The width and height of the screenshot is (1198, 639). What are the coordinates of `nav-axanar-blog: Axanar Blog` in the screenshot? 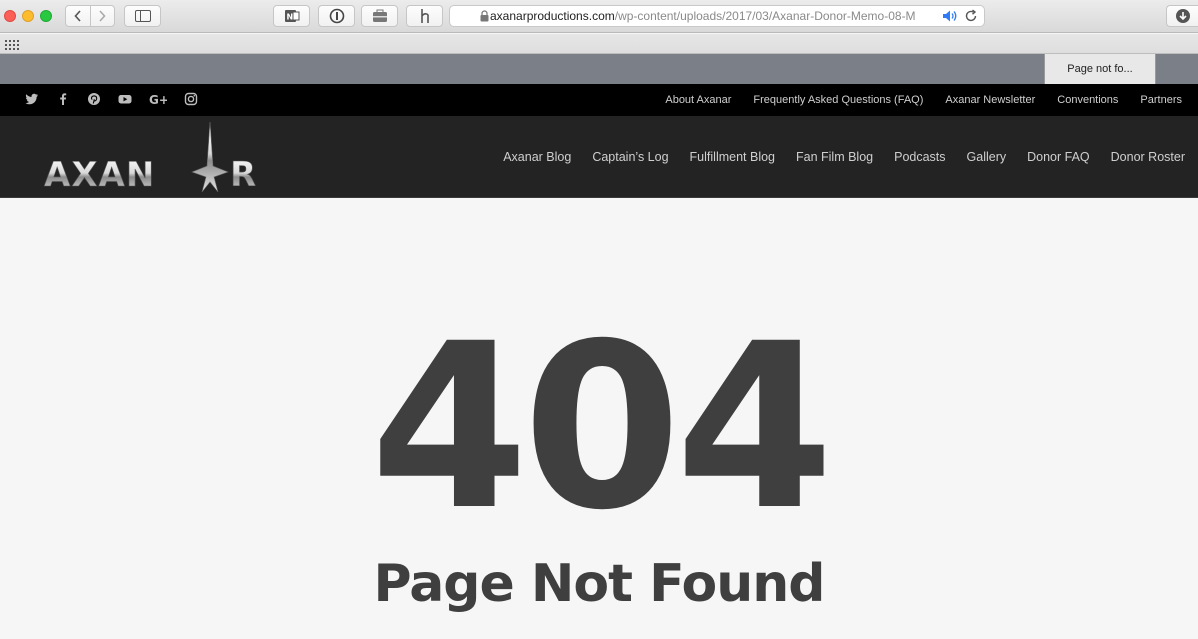 It's located at (537, 157).